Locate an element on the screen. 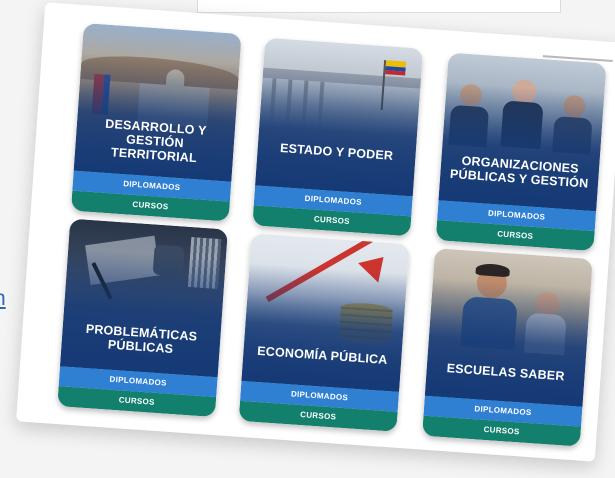 Image resolution: width=615 pixels, height=478 pixels. side-link: n is located at coordinates (3, 299).